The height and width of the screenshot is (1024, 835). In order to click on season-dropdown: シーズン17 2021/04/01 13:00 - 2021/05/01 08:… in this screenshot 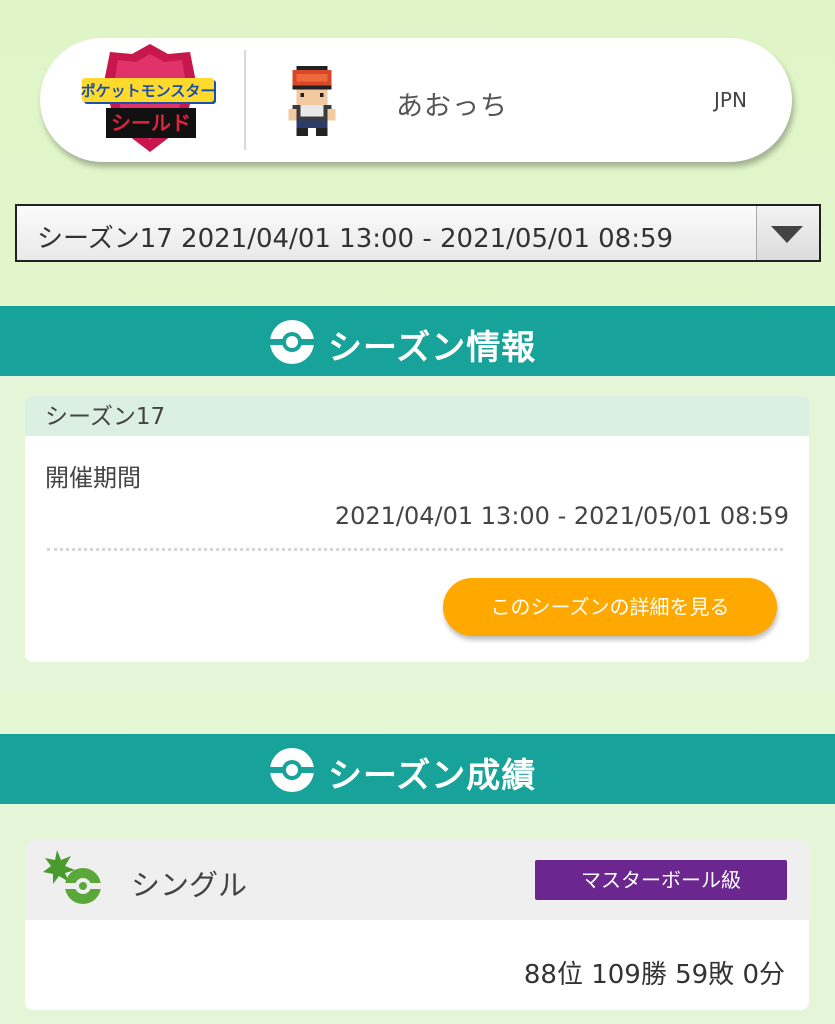, I will do `click(418, 233)`.